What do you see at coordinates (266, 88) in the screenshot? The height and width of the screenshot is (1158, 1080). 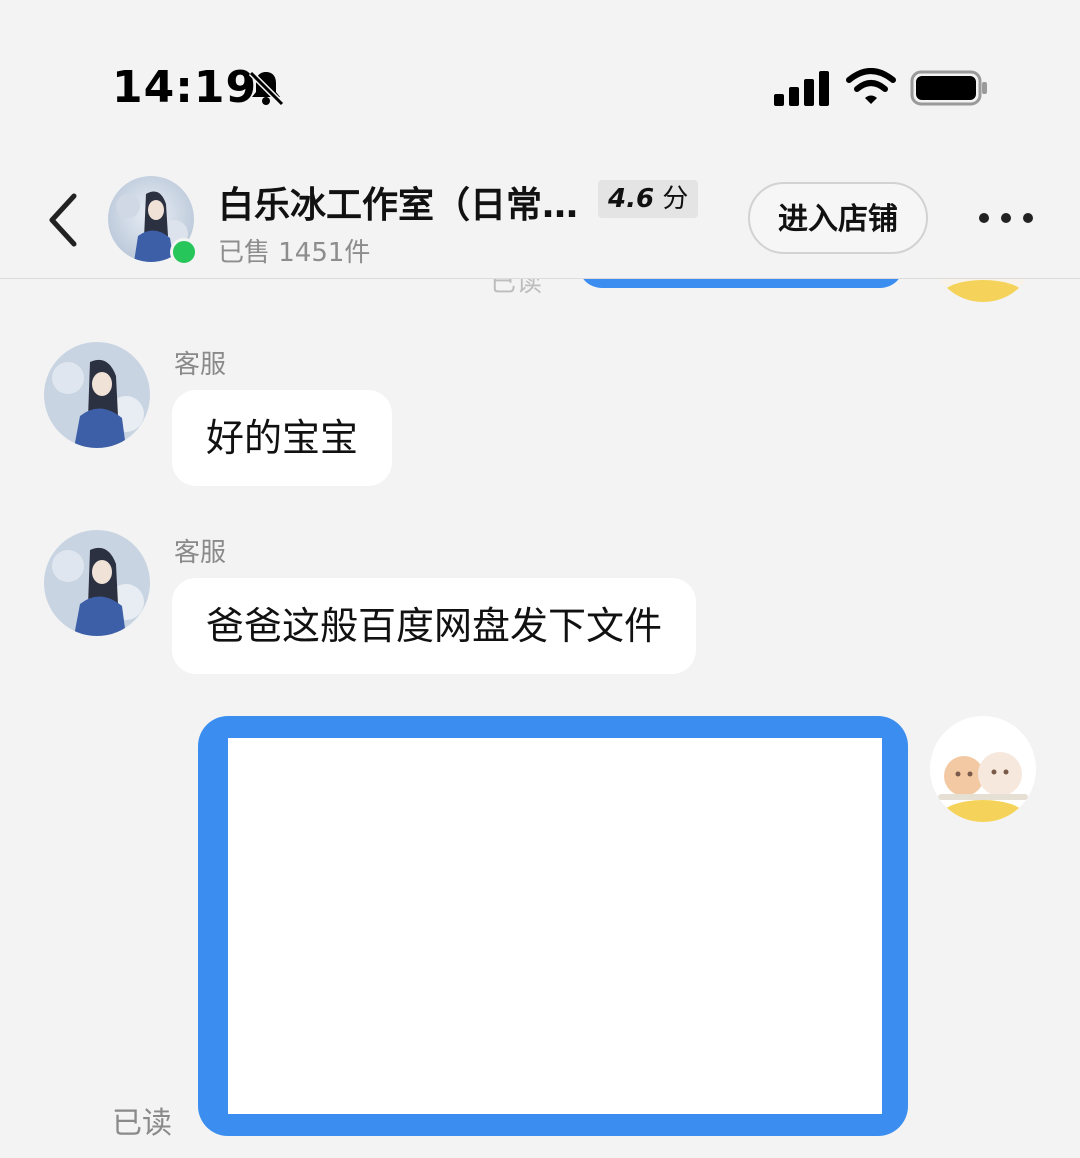 I see `bell-muted-icon` at bounding box center [266, 88].